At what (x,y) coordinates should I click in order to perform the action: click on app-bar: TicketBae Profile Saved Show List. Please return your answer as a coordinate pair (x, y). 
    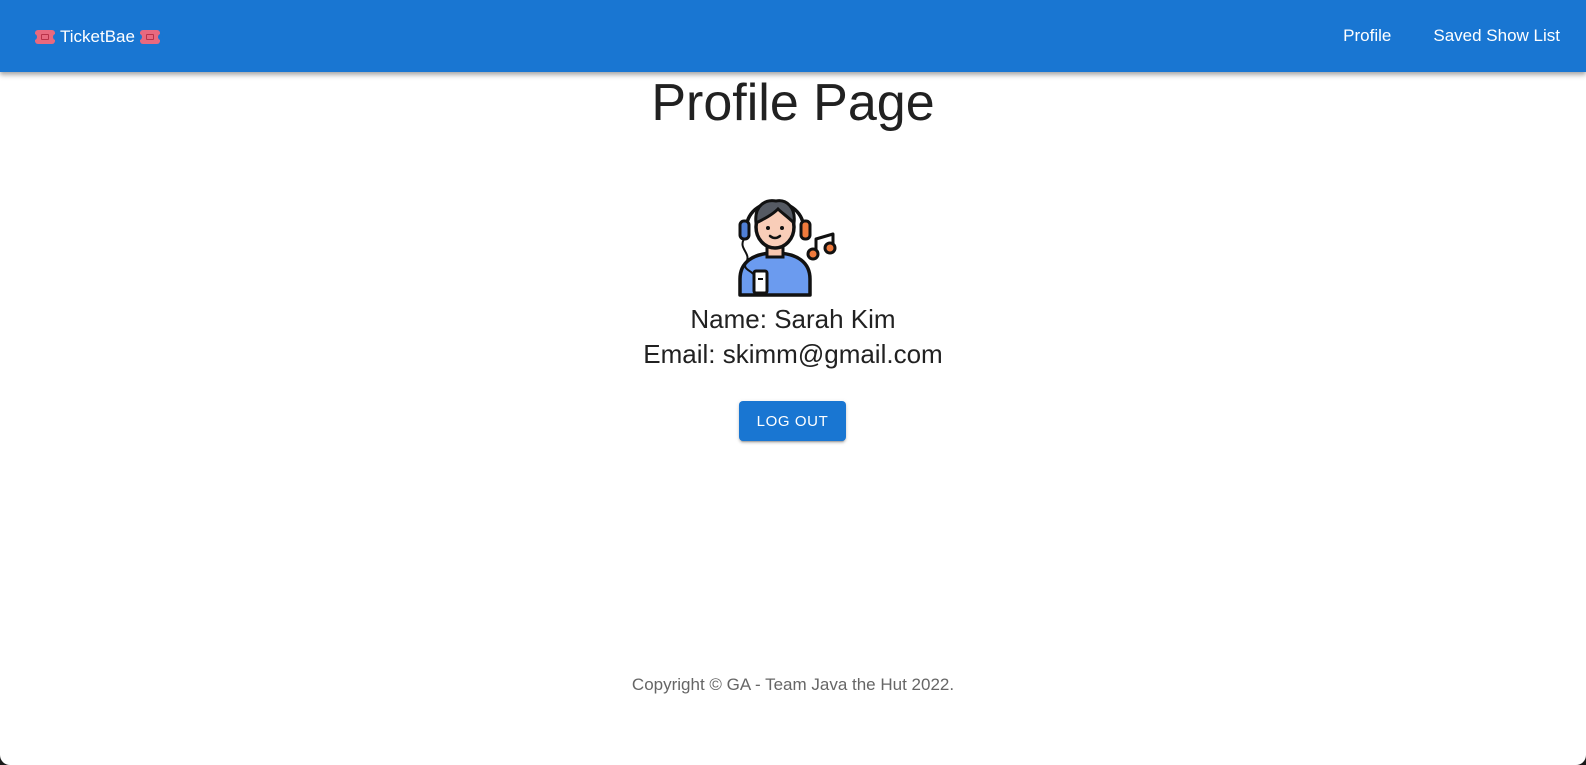
    Looking at the image, I should click on (793, 36).